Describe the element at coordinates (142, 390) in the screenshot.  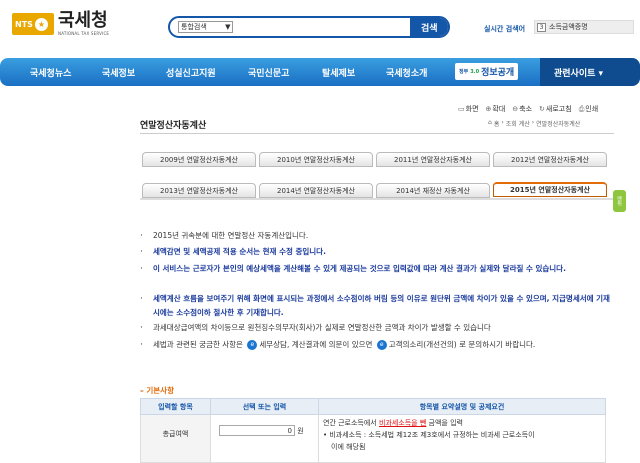
I see `dash-icon: –` at that location.